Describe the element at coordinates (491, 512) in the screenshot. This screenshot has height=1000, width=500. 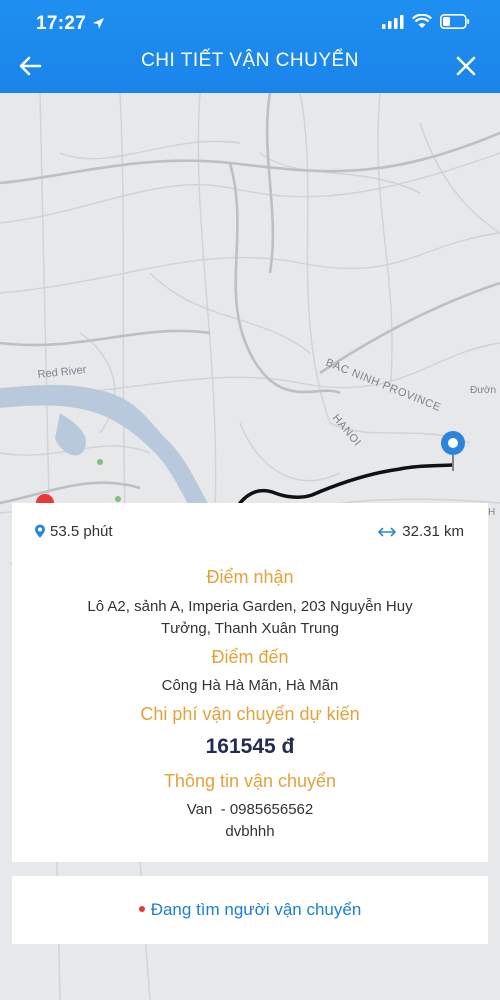
I see `map-label-edge: H` at that location.